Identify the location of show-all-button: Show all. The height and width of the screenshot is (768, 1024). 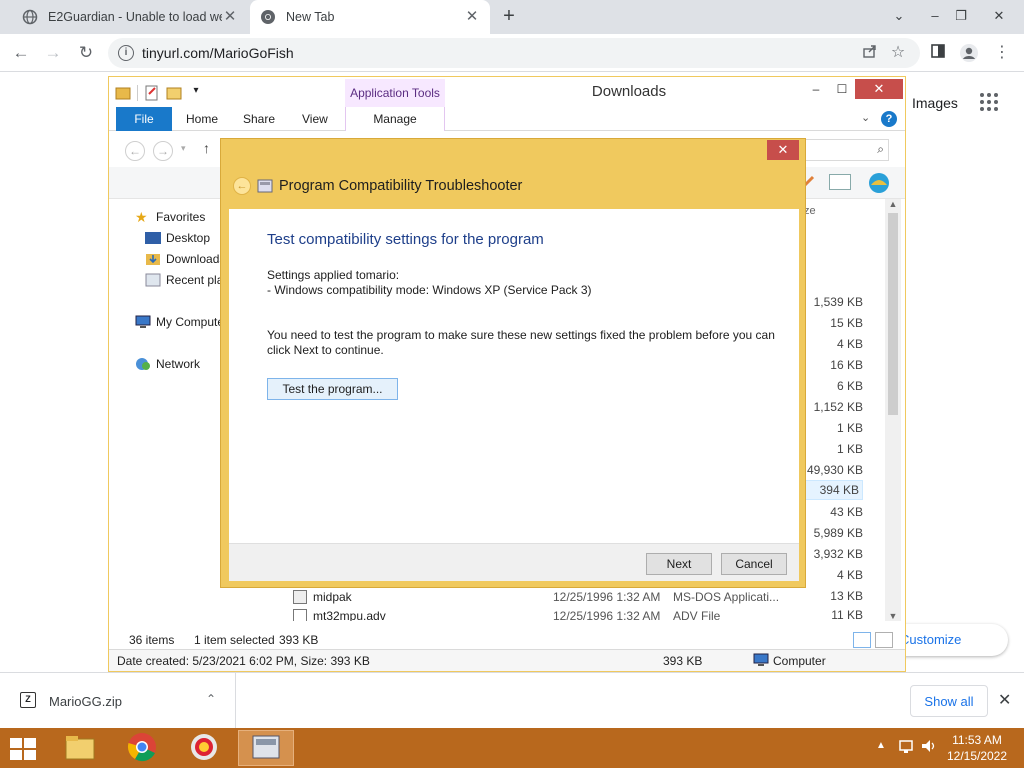
(949, 701).